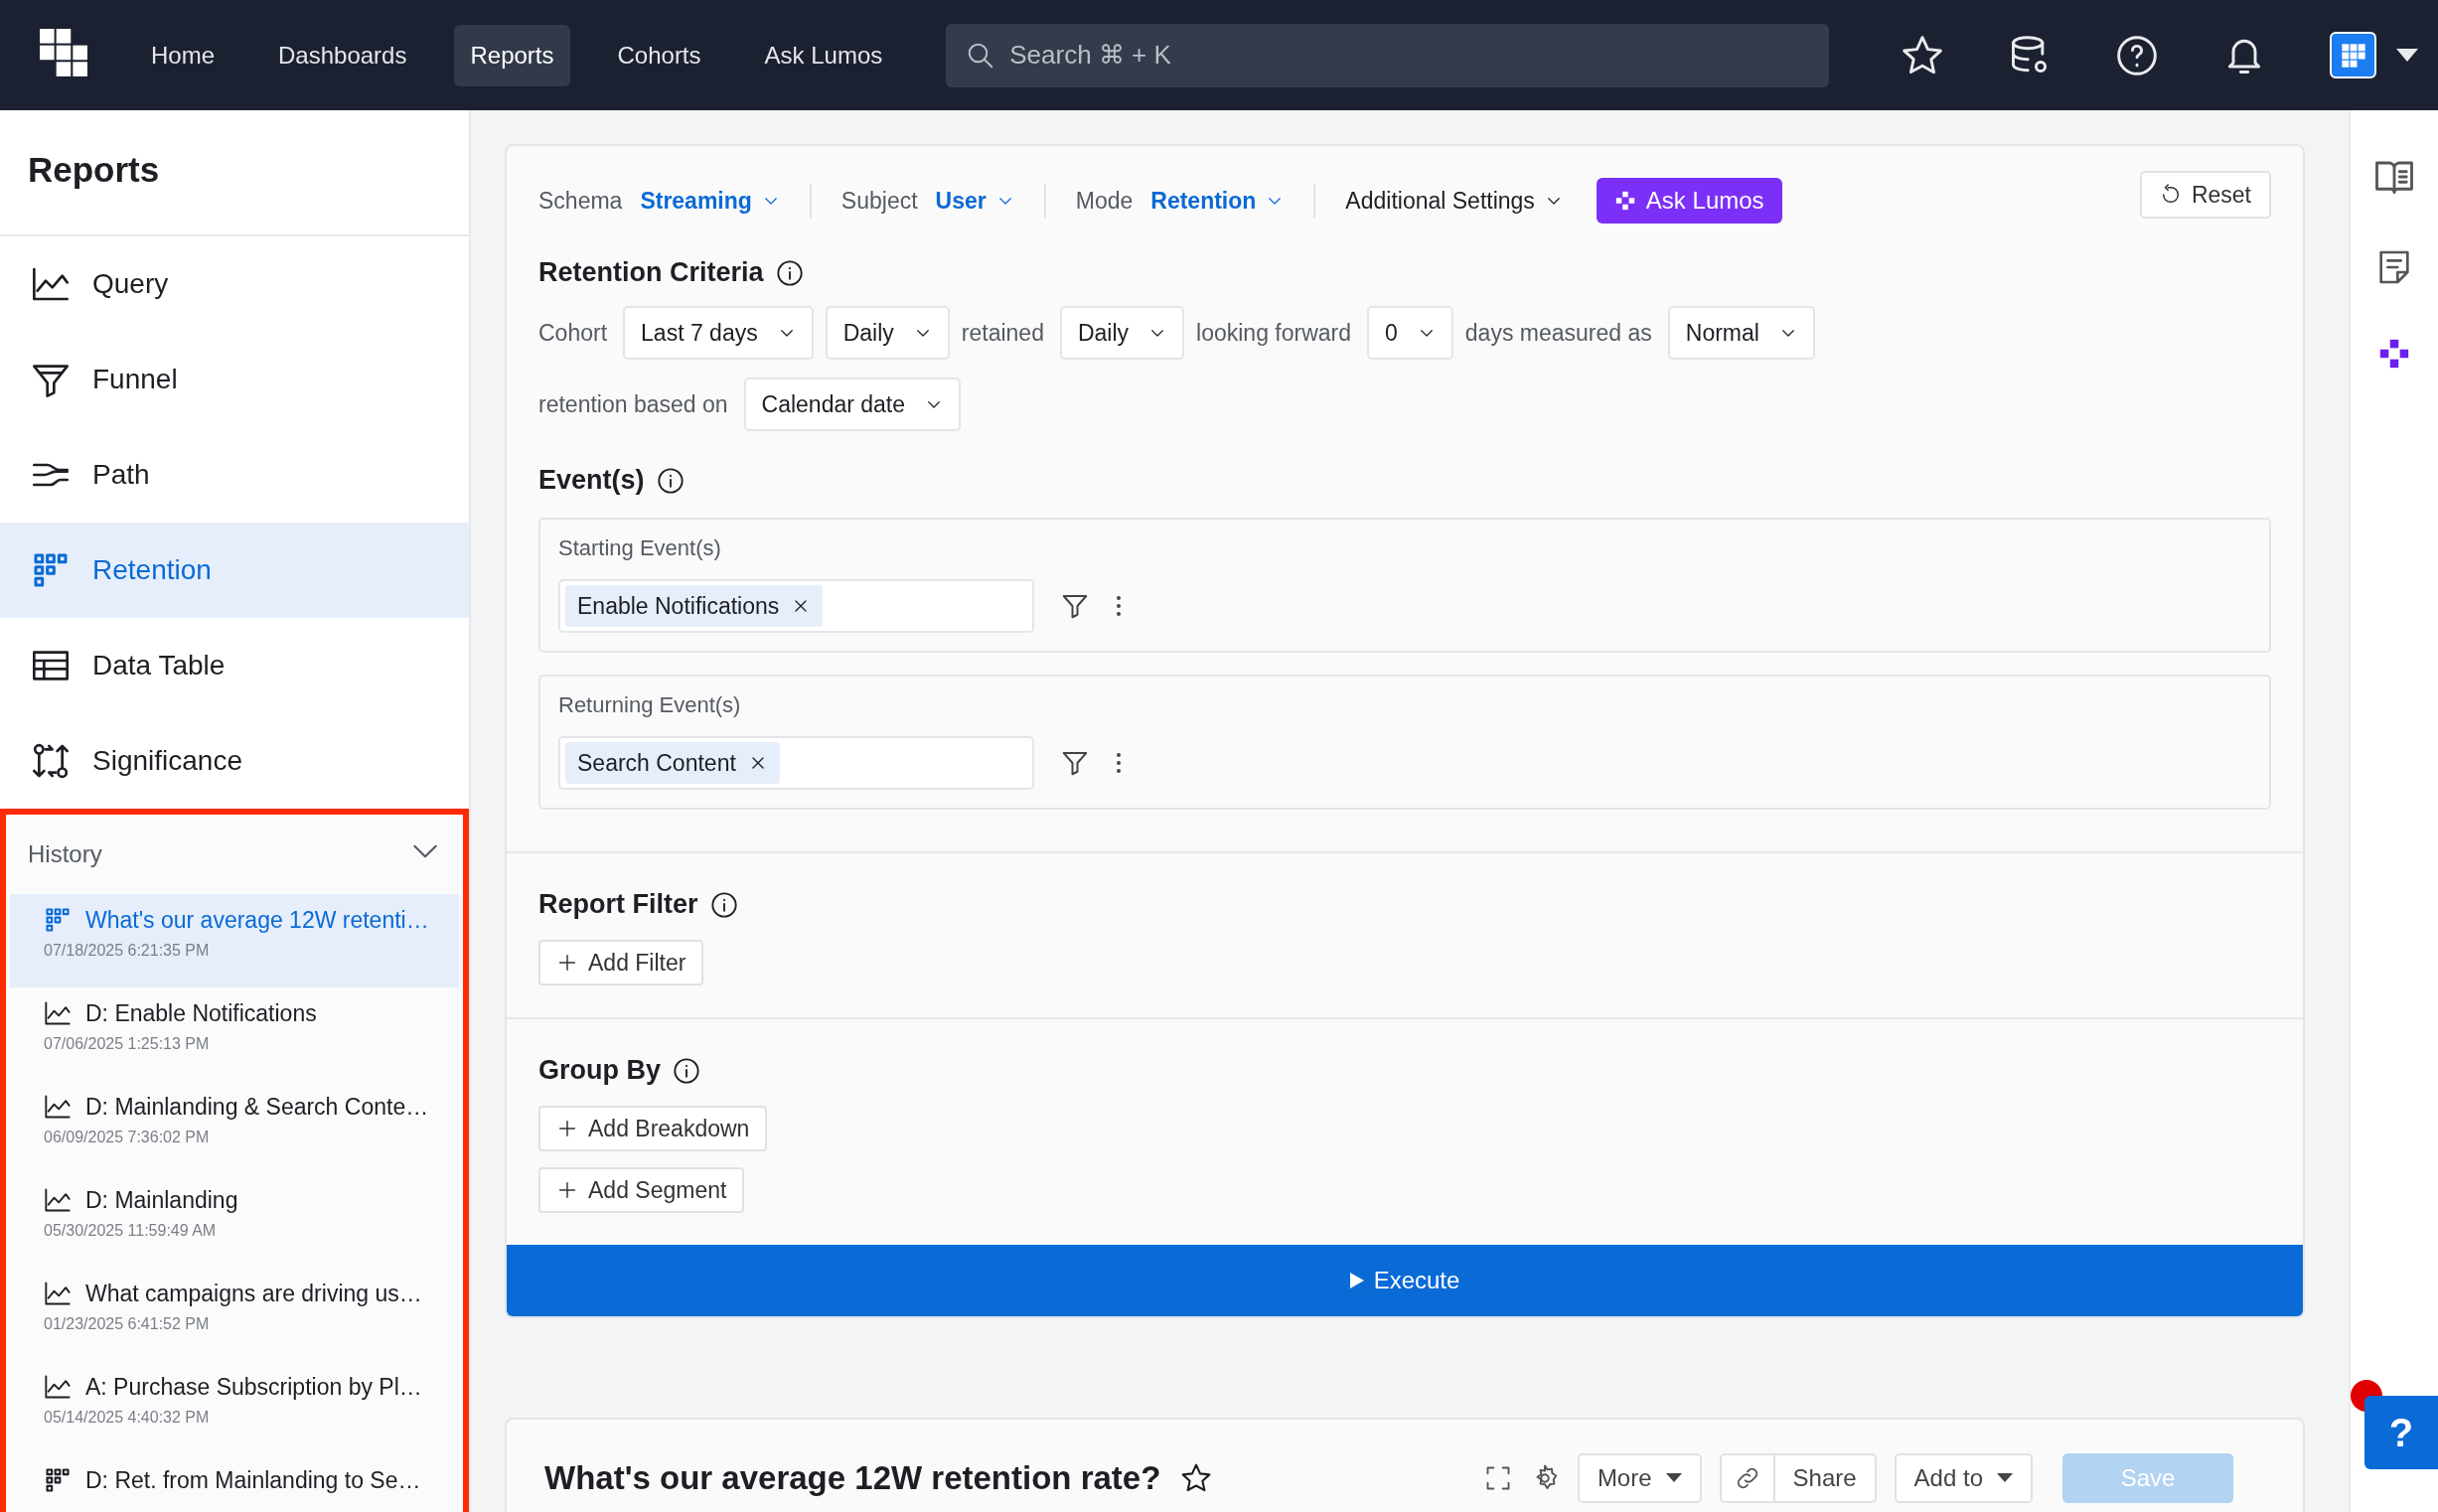 The width and height of the screenshot is (2438, 1512). What do you see at coordinates (234, 1407) in the screenshot?
I see `history-item: A: Purchase Subscription by Pl… 05/14/2025 4:40:32 PM` at bounding box center [234, 1407].